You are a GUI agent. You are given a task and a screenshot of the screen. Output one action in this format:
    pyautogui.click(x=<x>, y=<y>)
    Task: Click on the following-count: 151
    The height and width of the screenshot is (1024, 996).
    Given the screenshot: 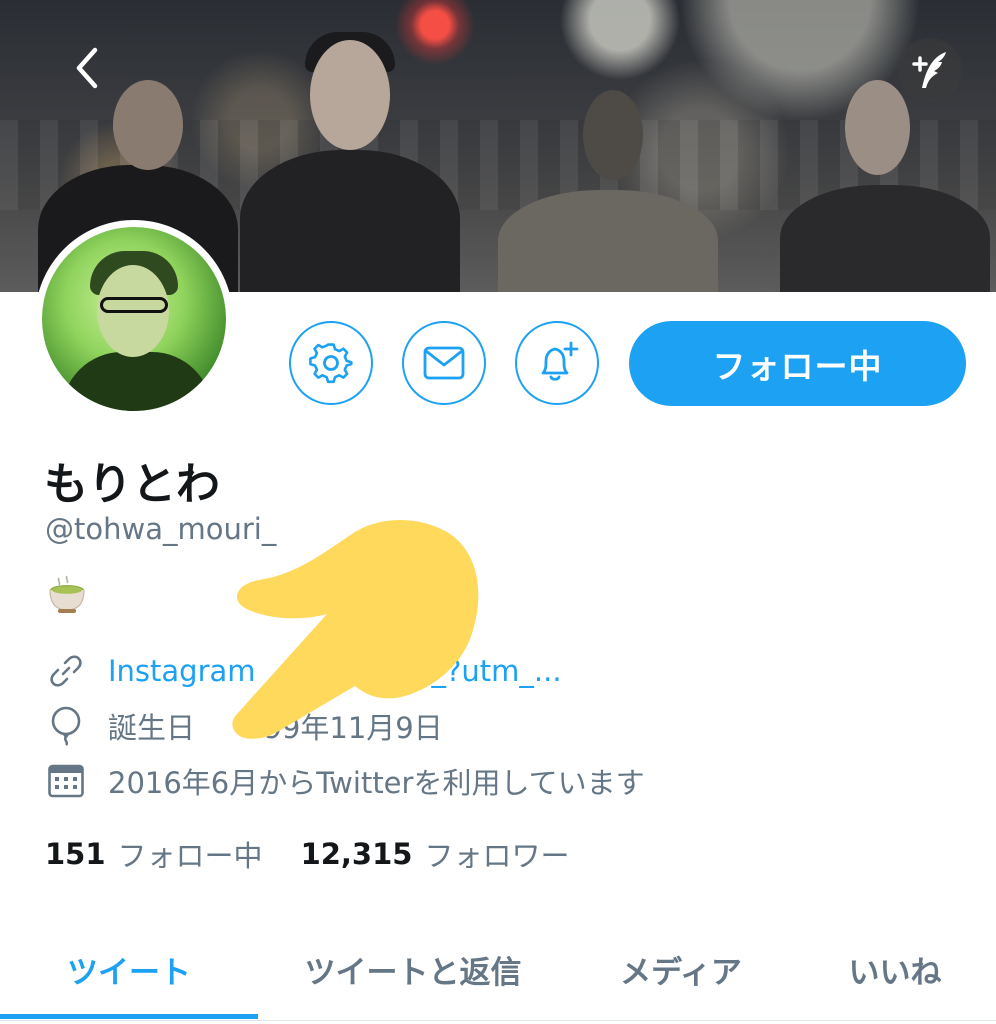 What is the action you would take?
    pyautogui.click(x=75, y=854)
    